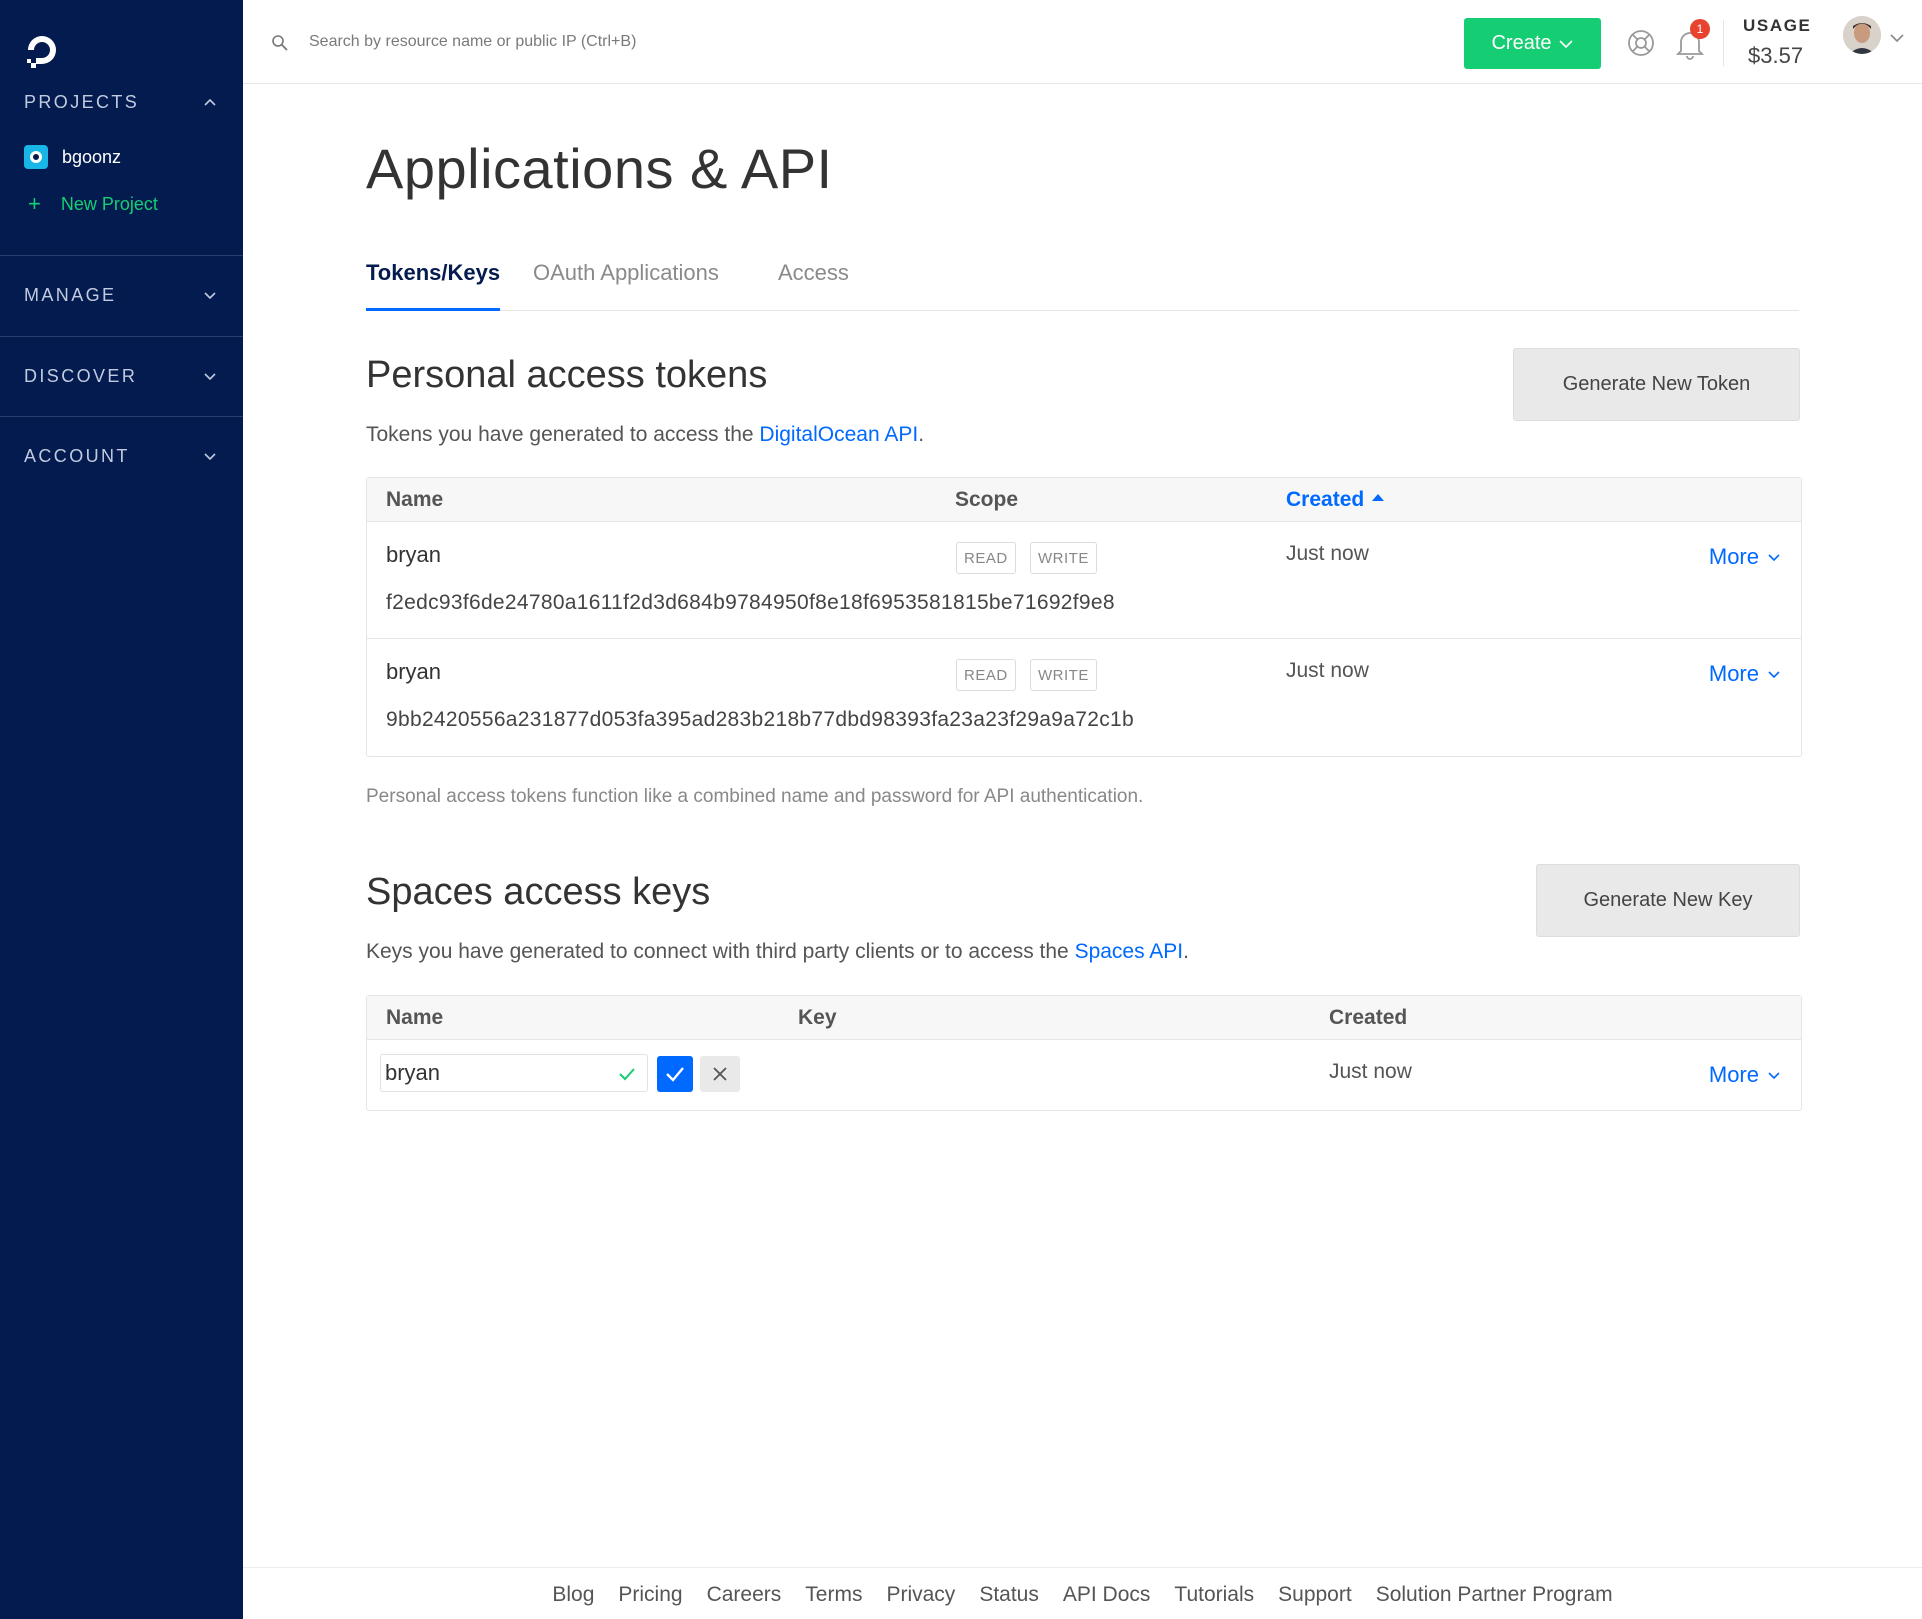  I want to click on sidebar-project-bgoonz: bgoonz, so click(72, 157).